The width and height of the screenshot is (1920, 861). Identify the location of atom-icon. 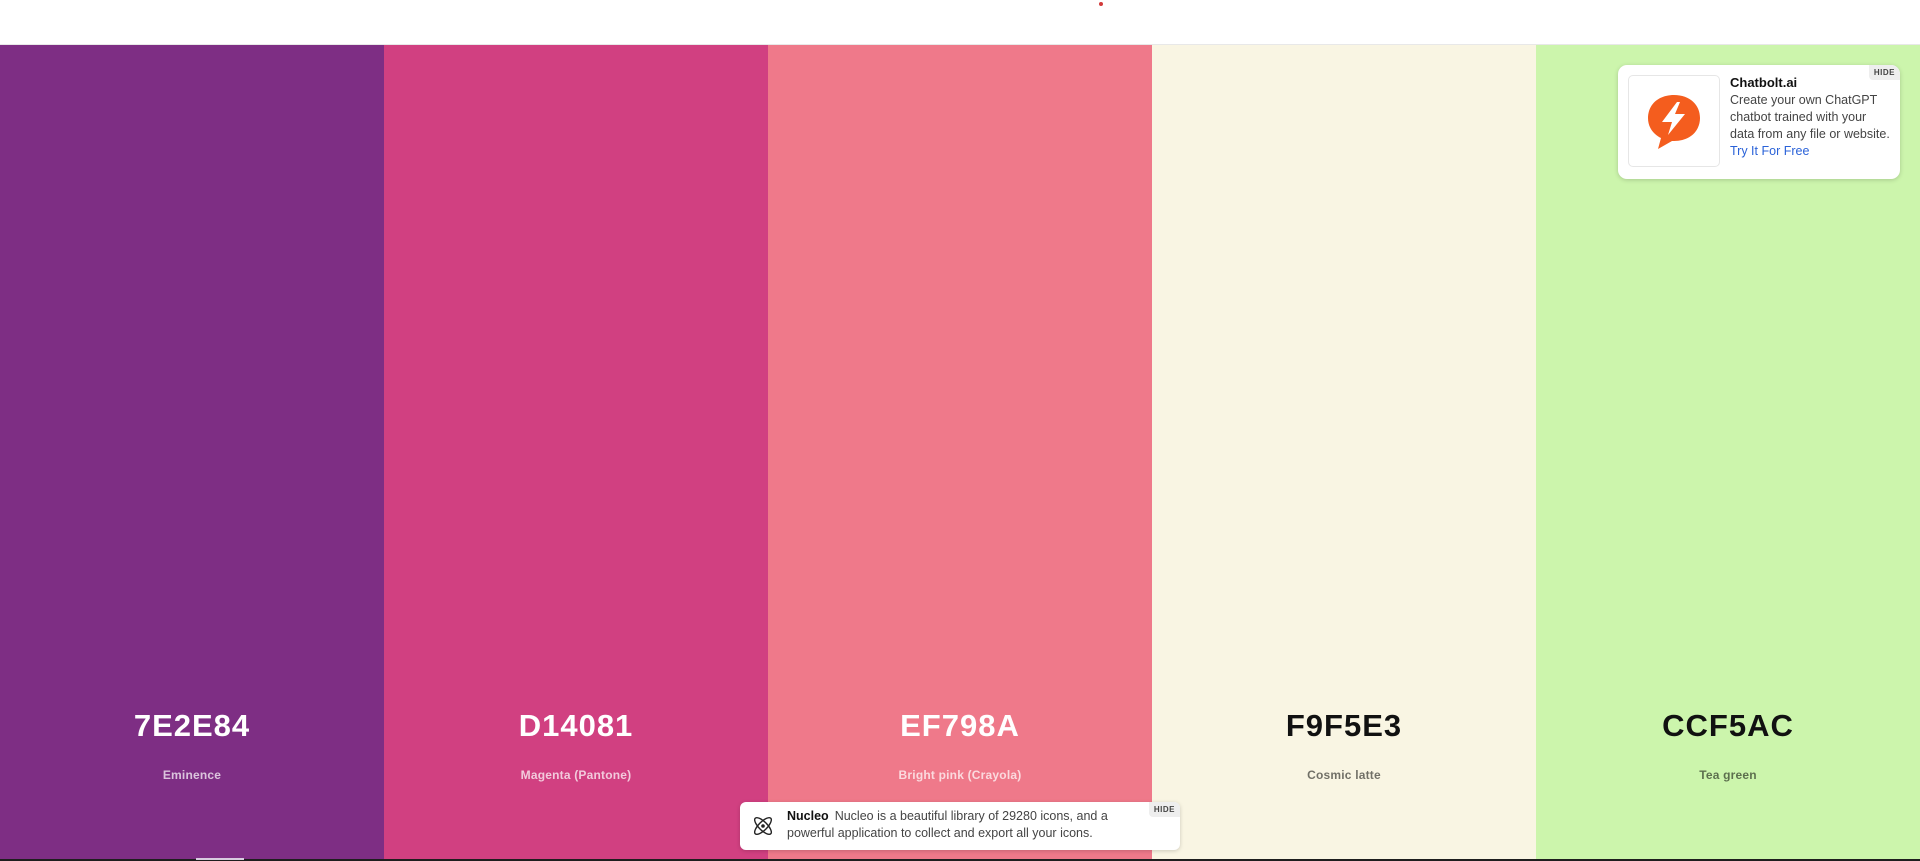
(763, 826).